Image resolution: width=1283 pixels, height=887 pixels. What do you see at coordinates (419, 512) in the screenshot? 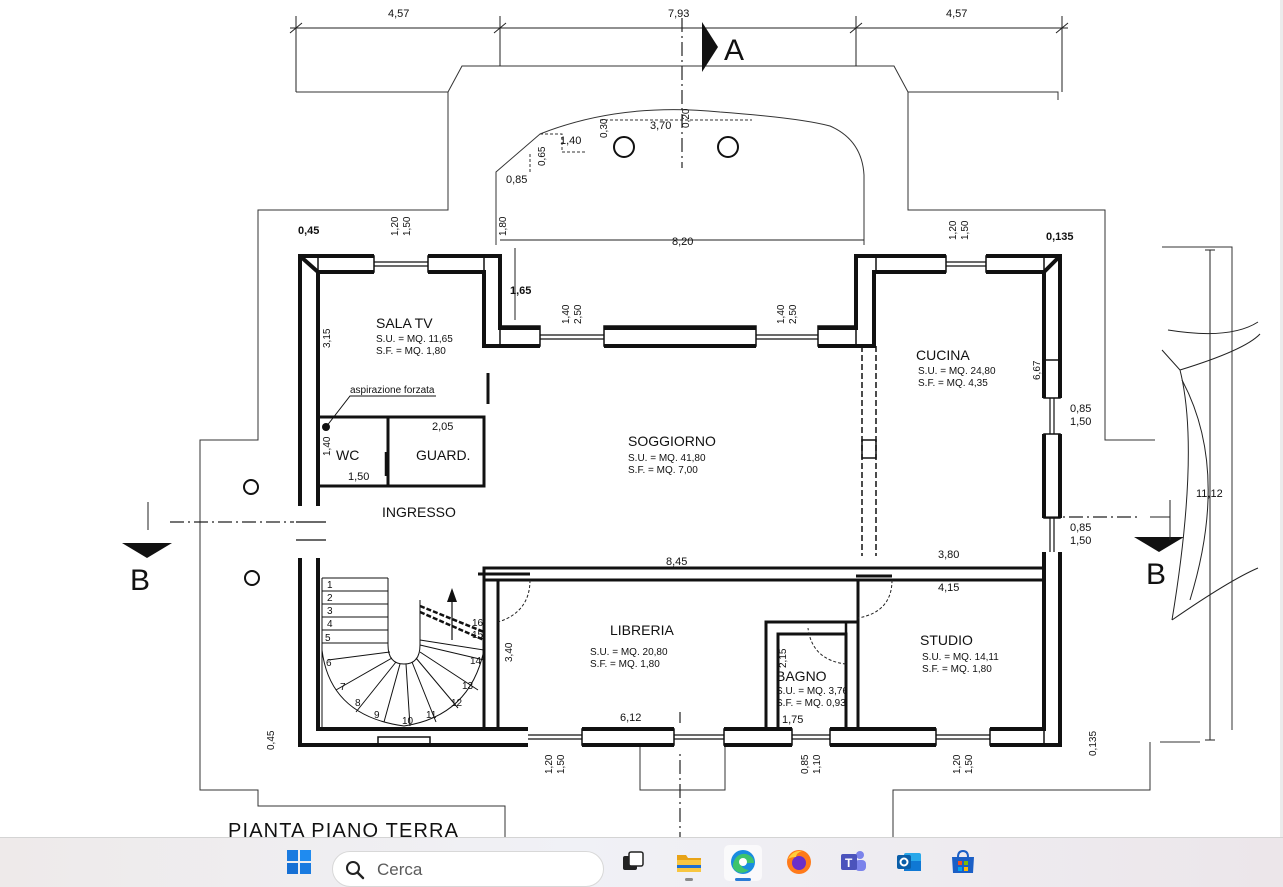
I see `room-ingresso: INGRESSO` at bounding box center [419, 512].